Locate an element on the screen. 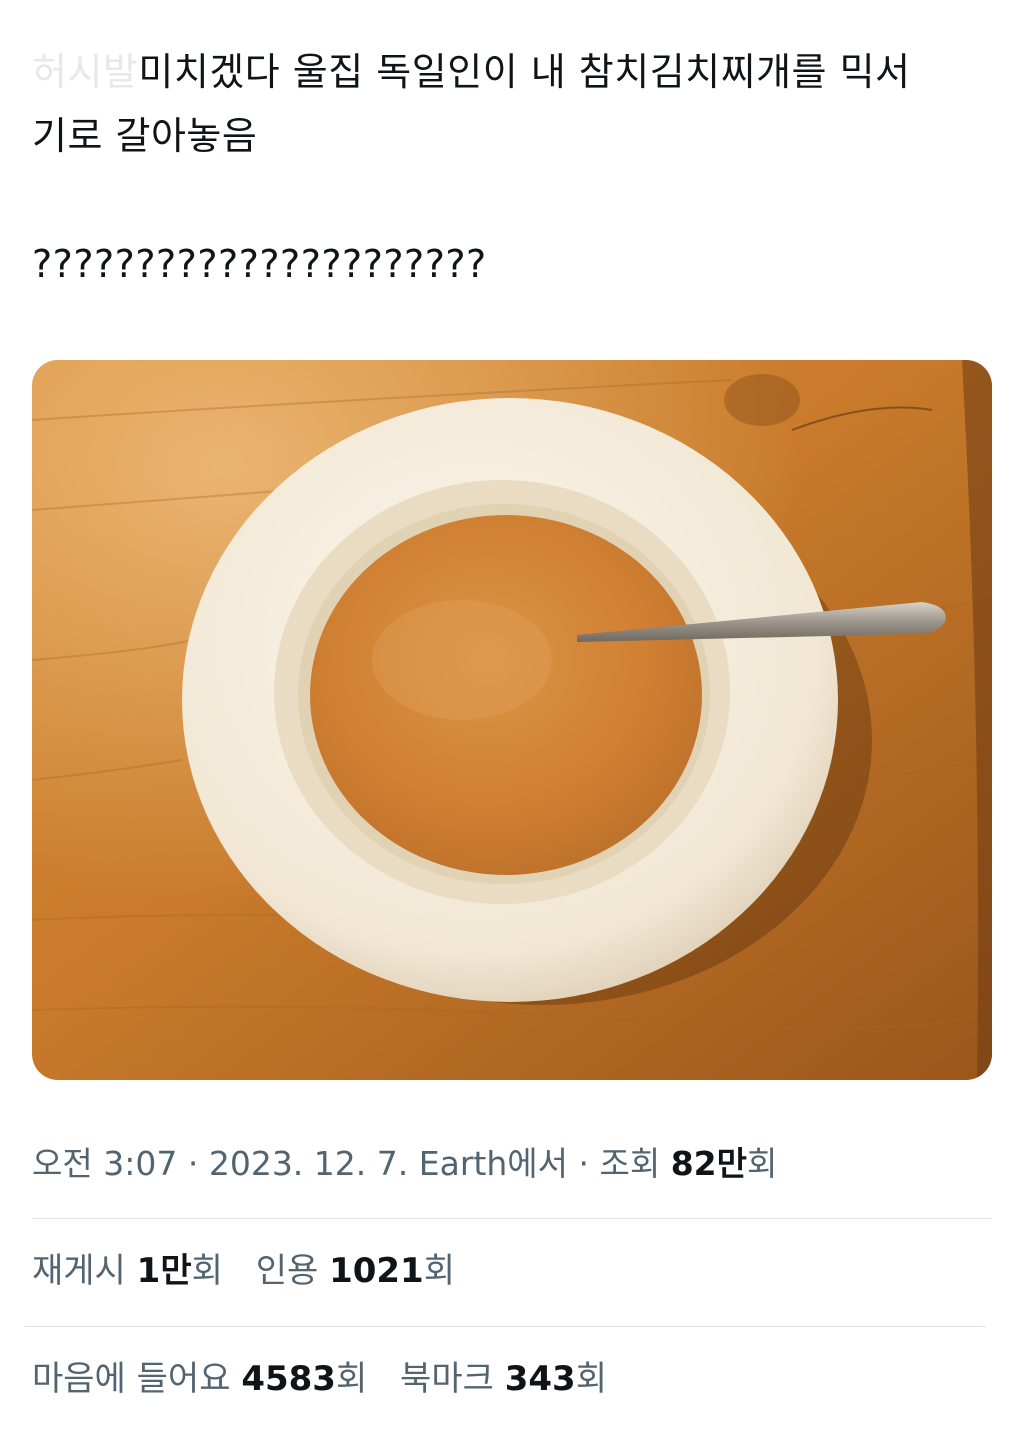 The width and height of the screenshot is (1024, 1431). views-unit: 회 is located at coordinates (762, 1163).